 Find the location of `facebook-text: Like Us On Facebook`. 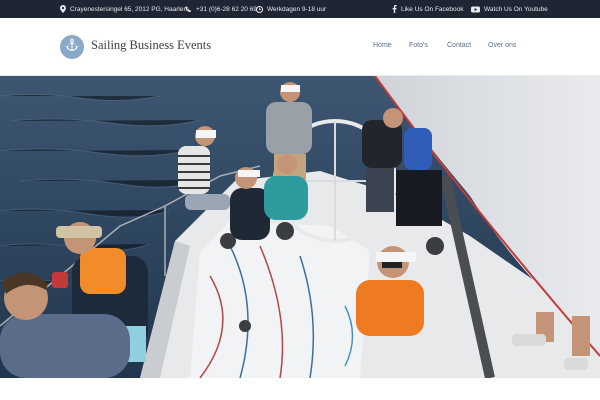

facebook-text: Like Us On Facebook is located at coordinates (432, 9).